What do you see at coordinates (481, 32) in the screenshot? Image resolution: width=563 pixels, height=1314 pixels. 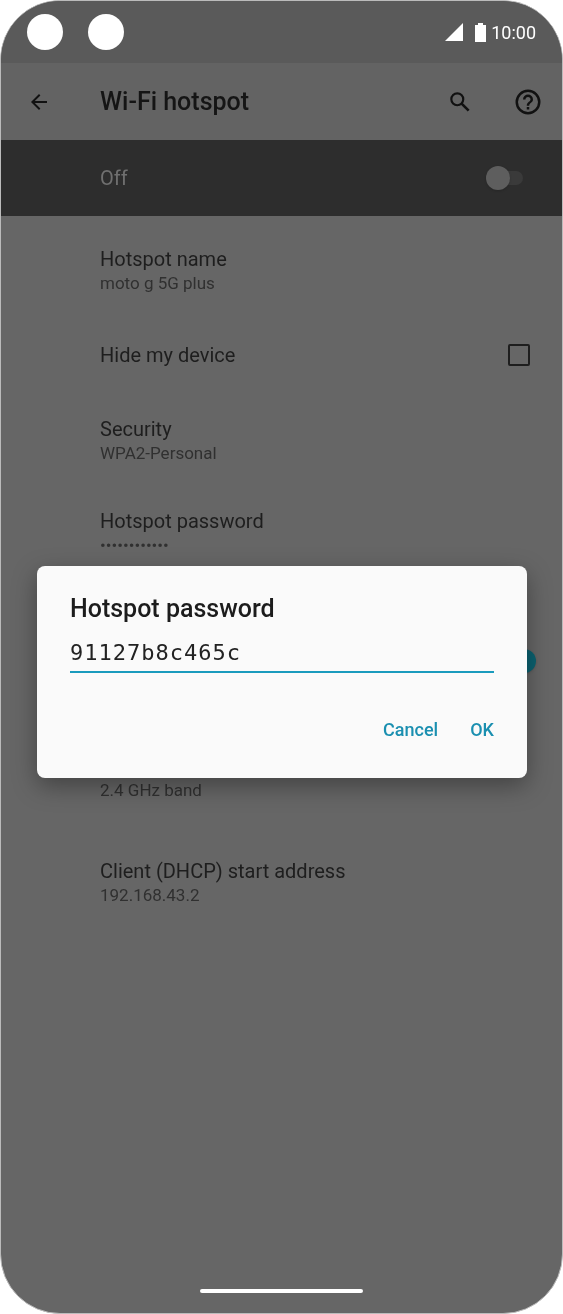 I see `battery-icon` at bounding box center [481, 32].